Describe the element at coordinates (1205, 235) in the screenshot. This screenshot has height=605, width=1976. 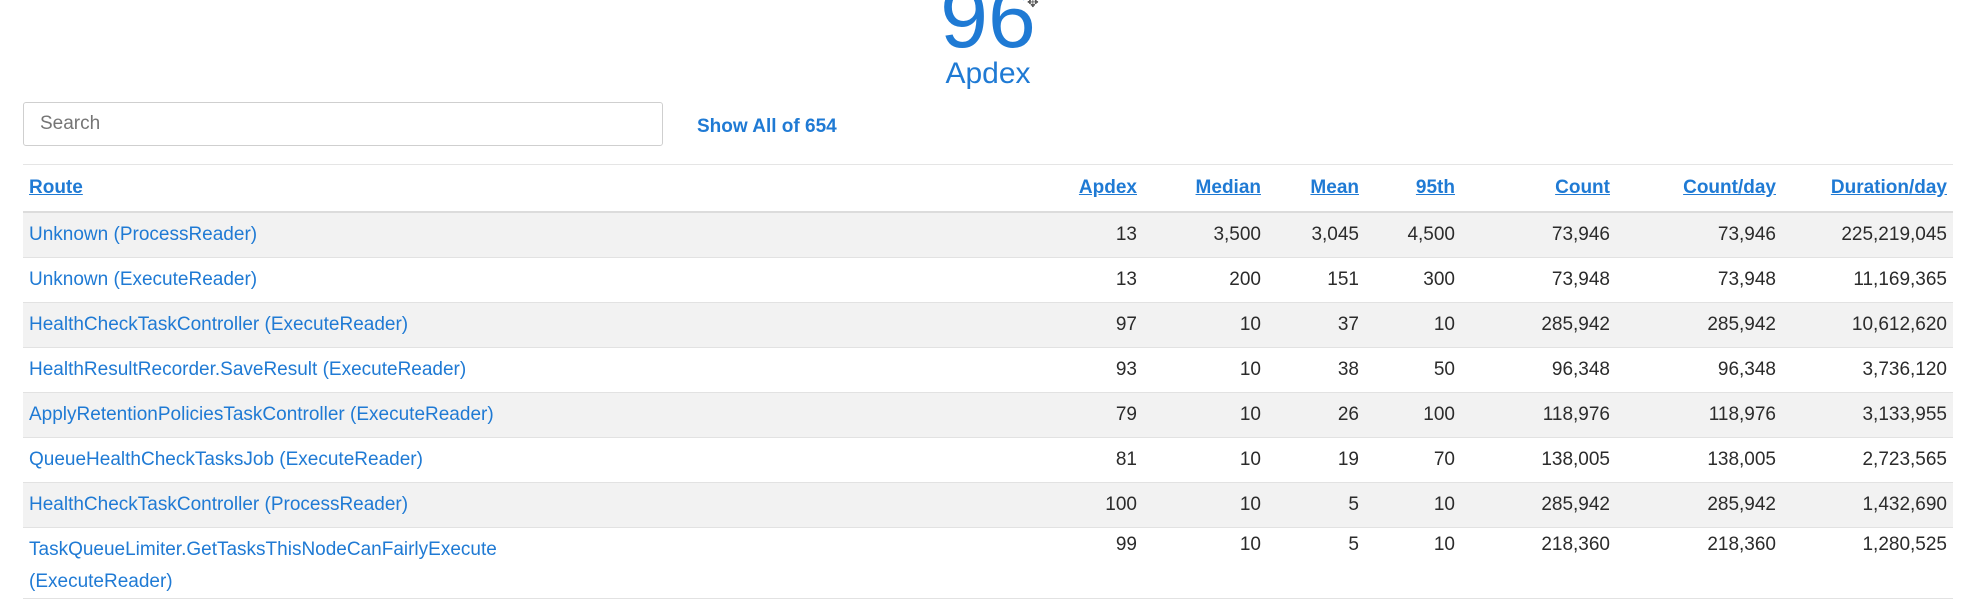
I see `median-cell: 3,500` at that location.